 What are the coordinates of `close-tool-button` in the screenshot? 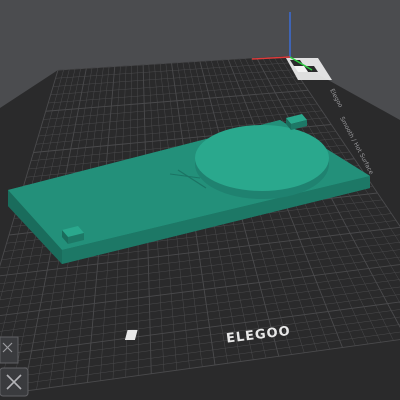 It's located at (14, 382).